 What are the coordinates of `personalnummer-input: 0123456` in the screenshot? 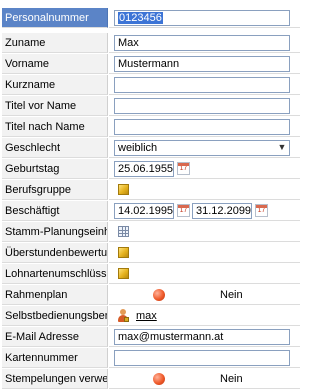 It's located at (202, 18).